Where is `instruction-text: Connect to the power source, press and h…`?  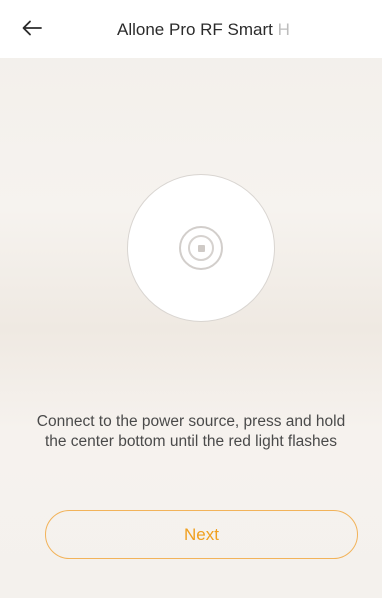
instruction-text: Connect to the power source, press and h… is located at coordinates (191, 431).